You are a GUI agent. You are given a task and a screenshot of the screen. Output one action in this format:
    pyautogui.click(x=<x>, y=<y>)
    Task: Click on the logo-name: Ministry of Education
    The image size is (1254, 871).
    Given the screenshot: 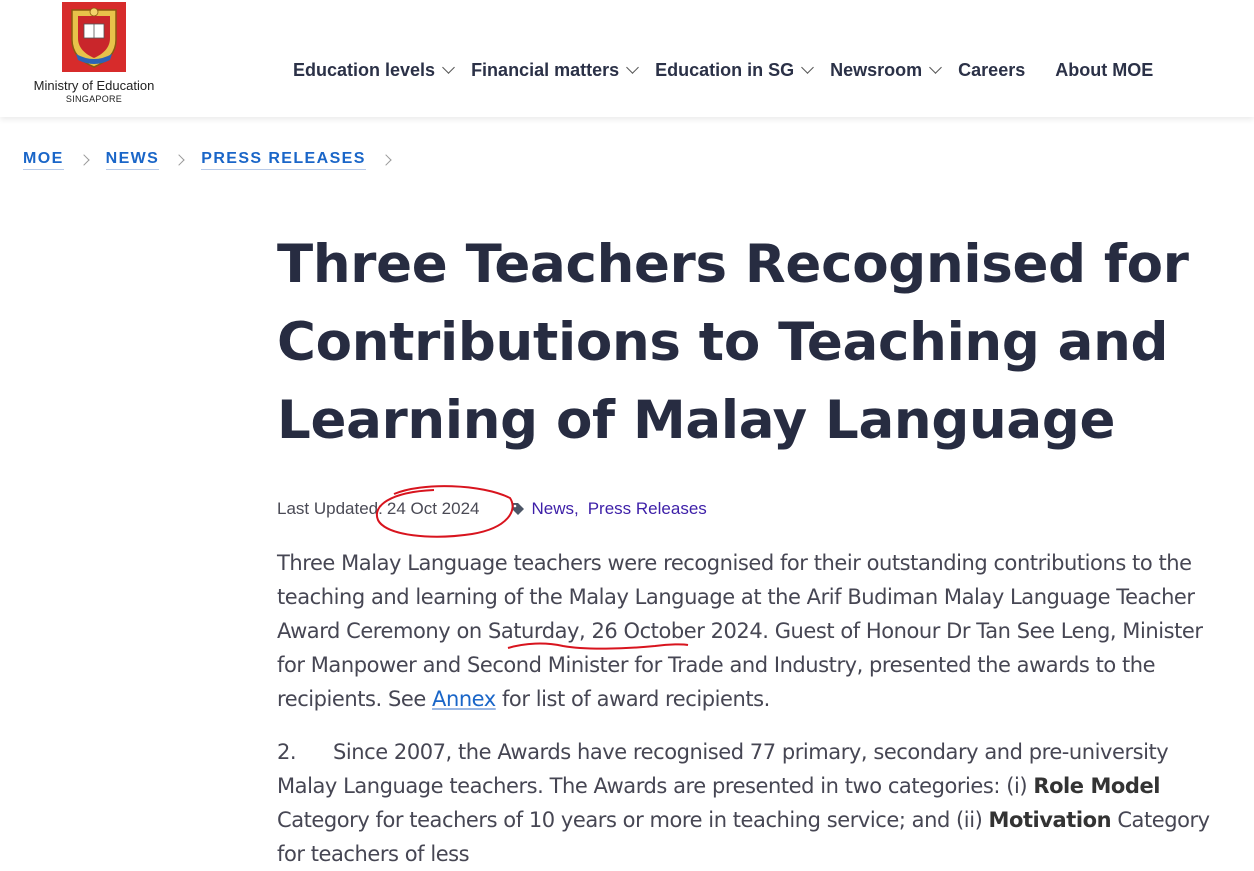 What is the action you would take?
    pyautogui.click(x=94, y=85)
    